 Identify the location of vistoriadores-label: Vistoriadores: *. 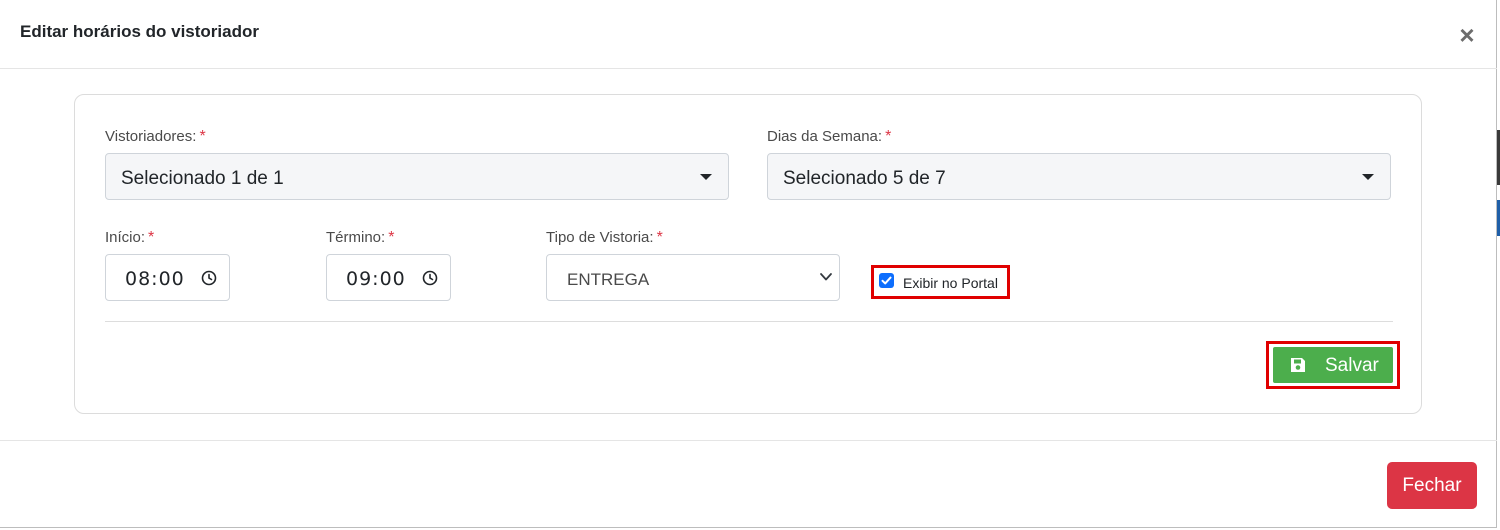
(155, 137).